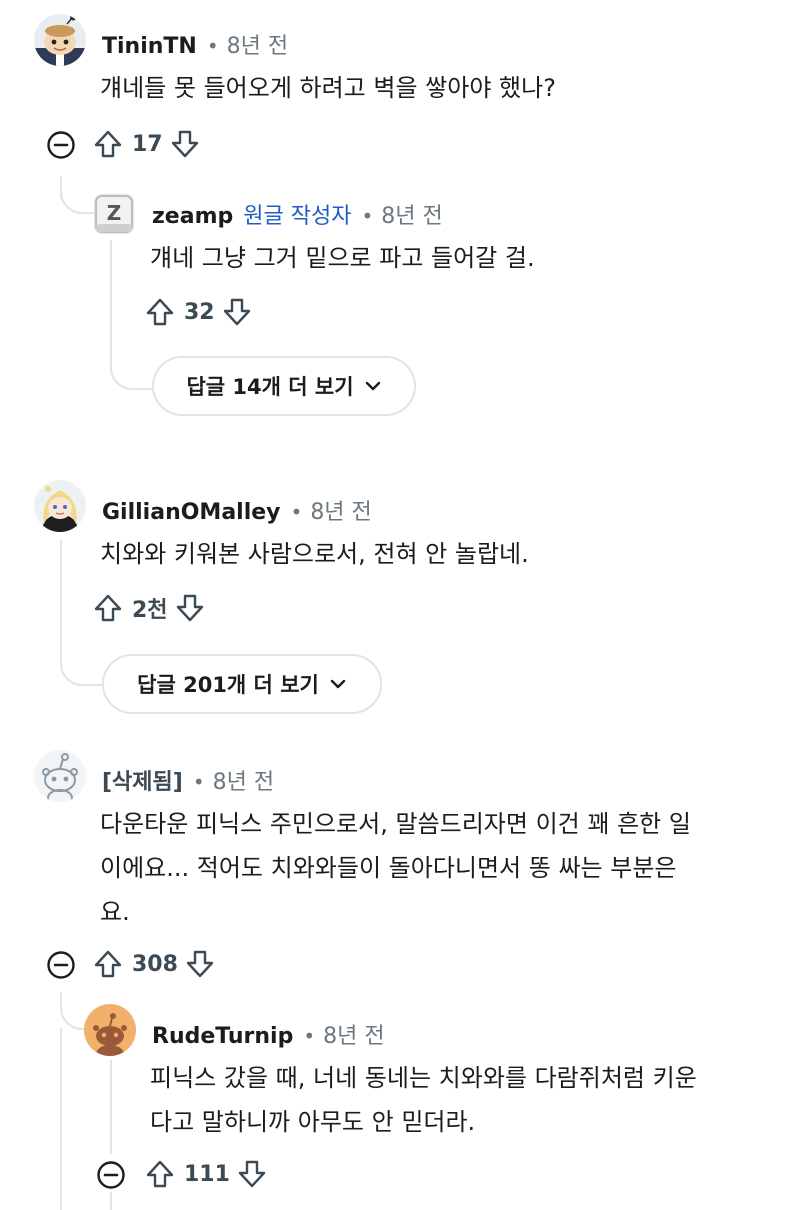  I want to click on vote-count: 32, so click(199, 312).